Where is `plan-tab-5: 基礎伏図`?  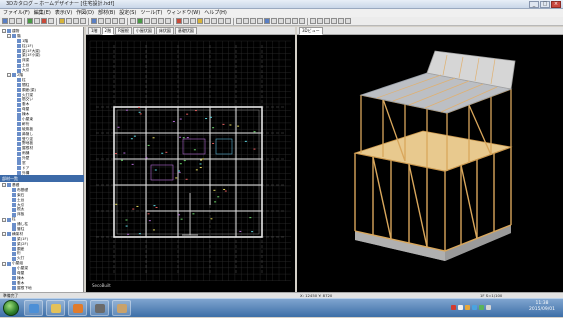
plan-tab-5: 基礎伏図 is located at coordinates (185, 30).